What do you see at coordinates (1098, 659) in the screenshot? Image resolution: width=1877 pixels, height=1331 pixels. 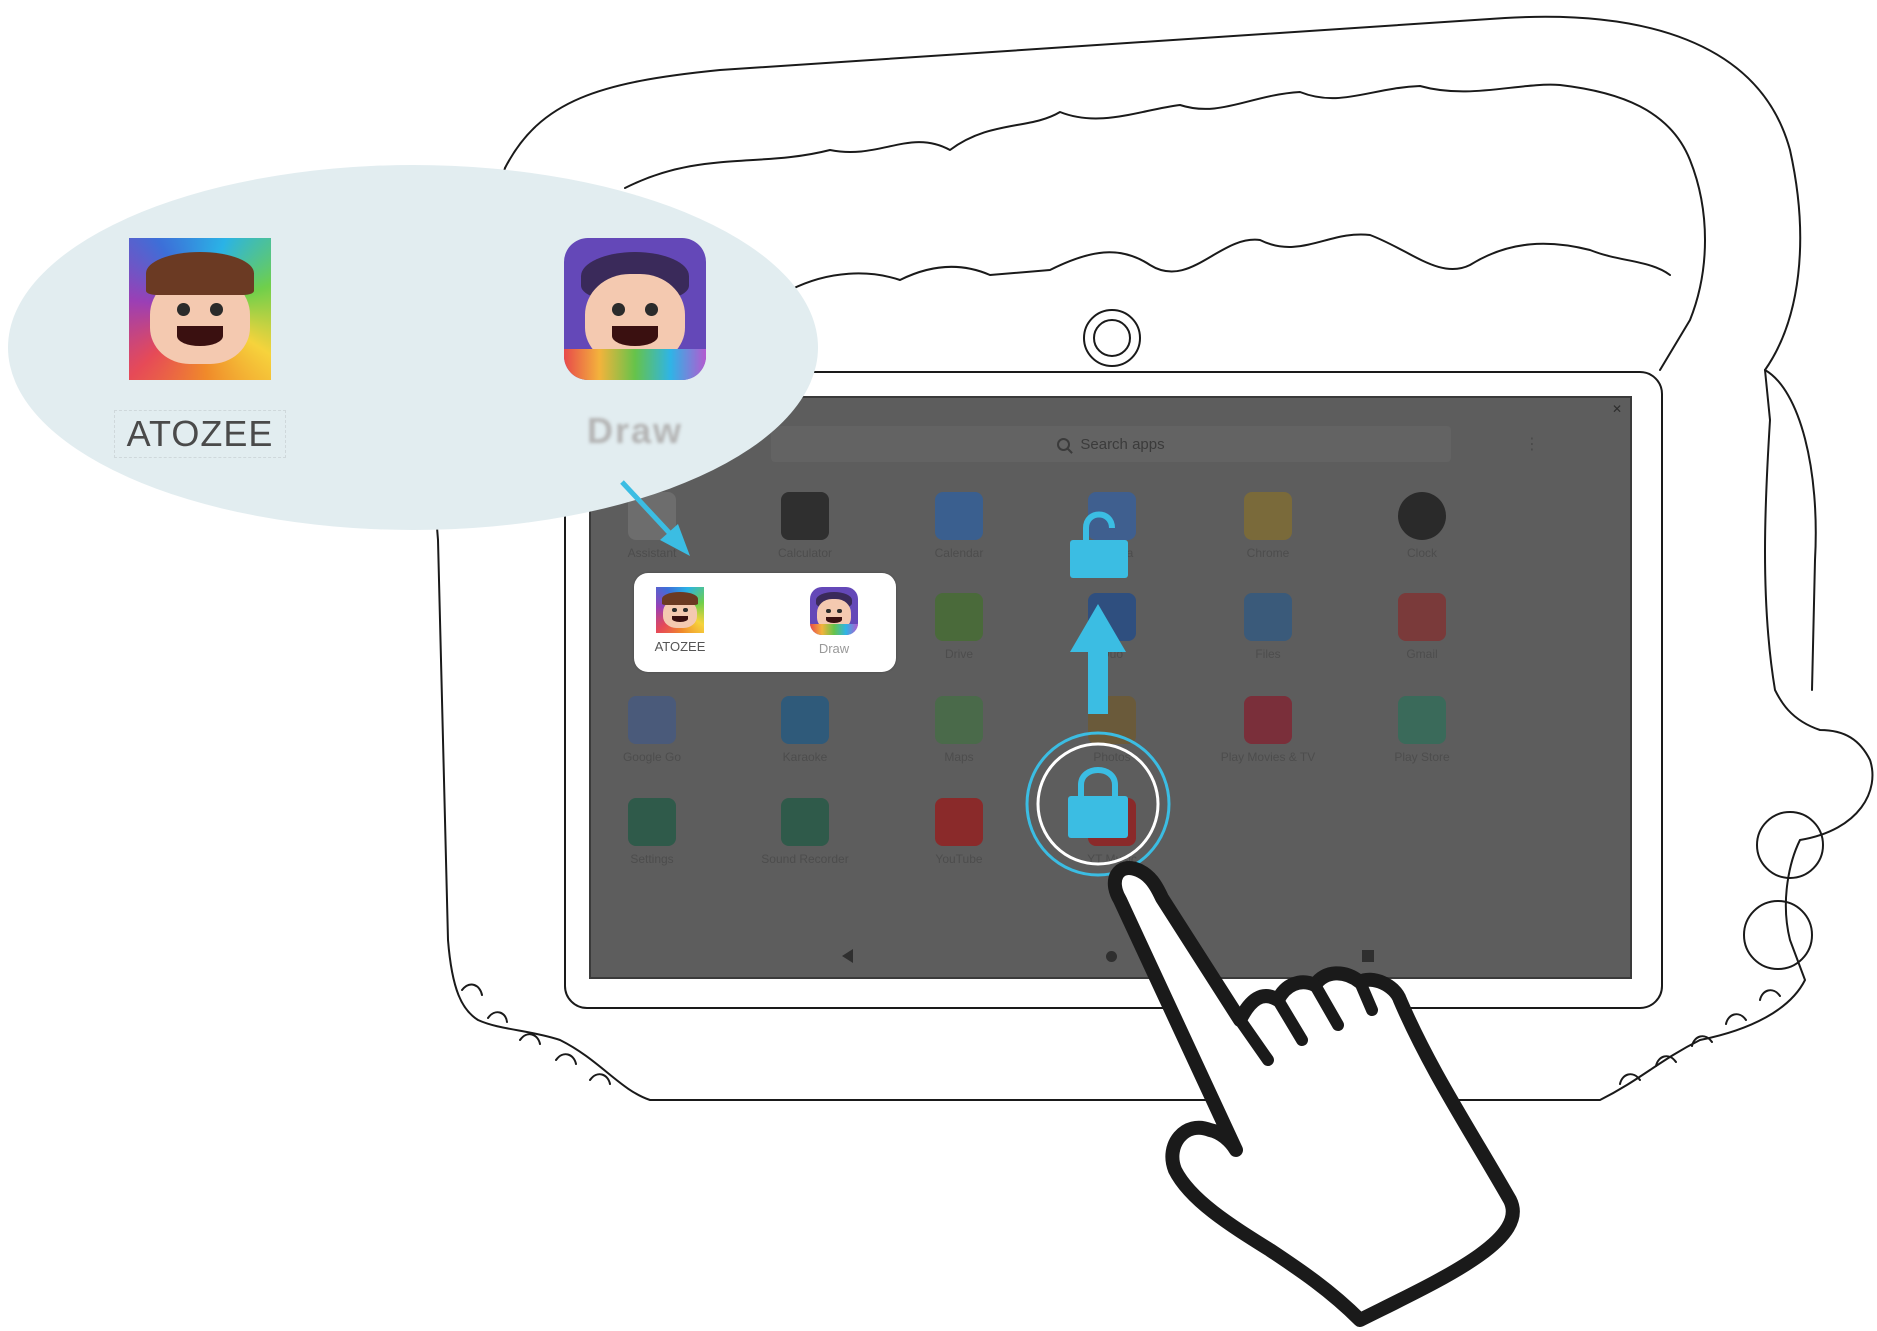 I see `arrow-up-icon` at bounding box center [1098, 659].